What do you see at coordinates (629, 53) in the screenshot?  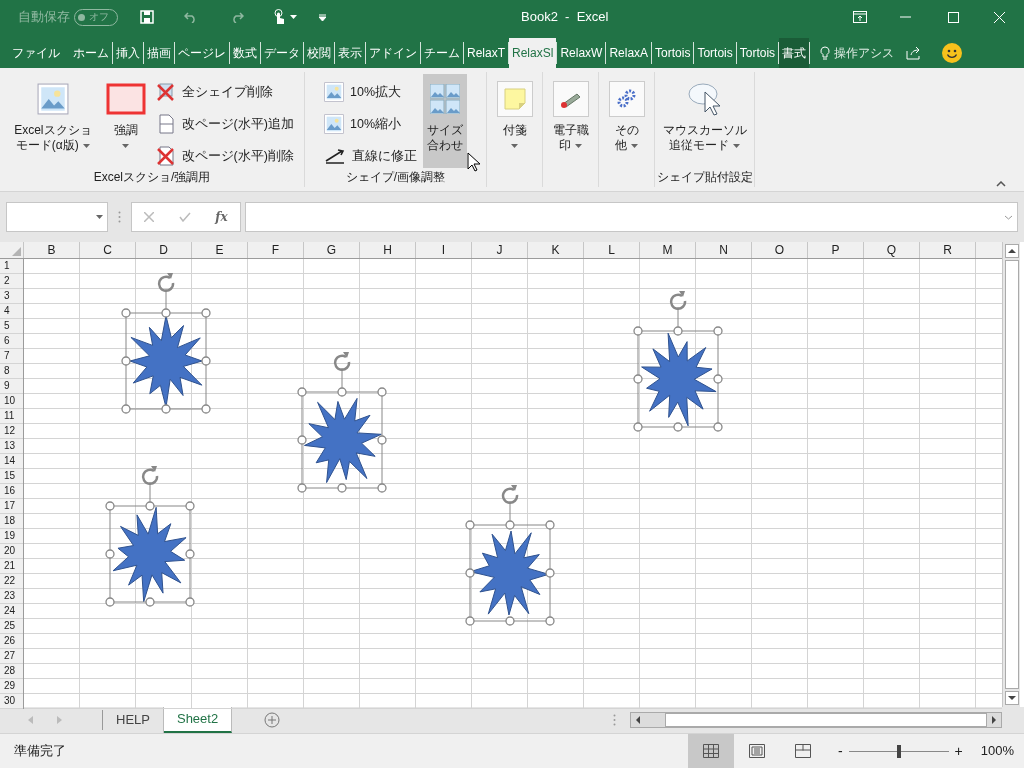 I see `ribbon-tab: RelaxA` at bounding box center [629, 53].